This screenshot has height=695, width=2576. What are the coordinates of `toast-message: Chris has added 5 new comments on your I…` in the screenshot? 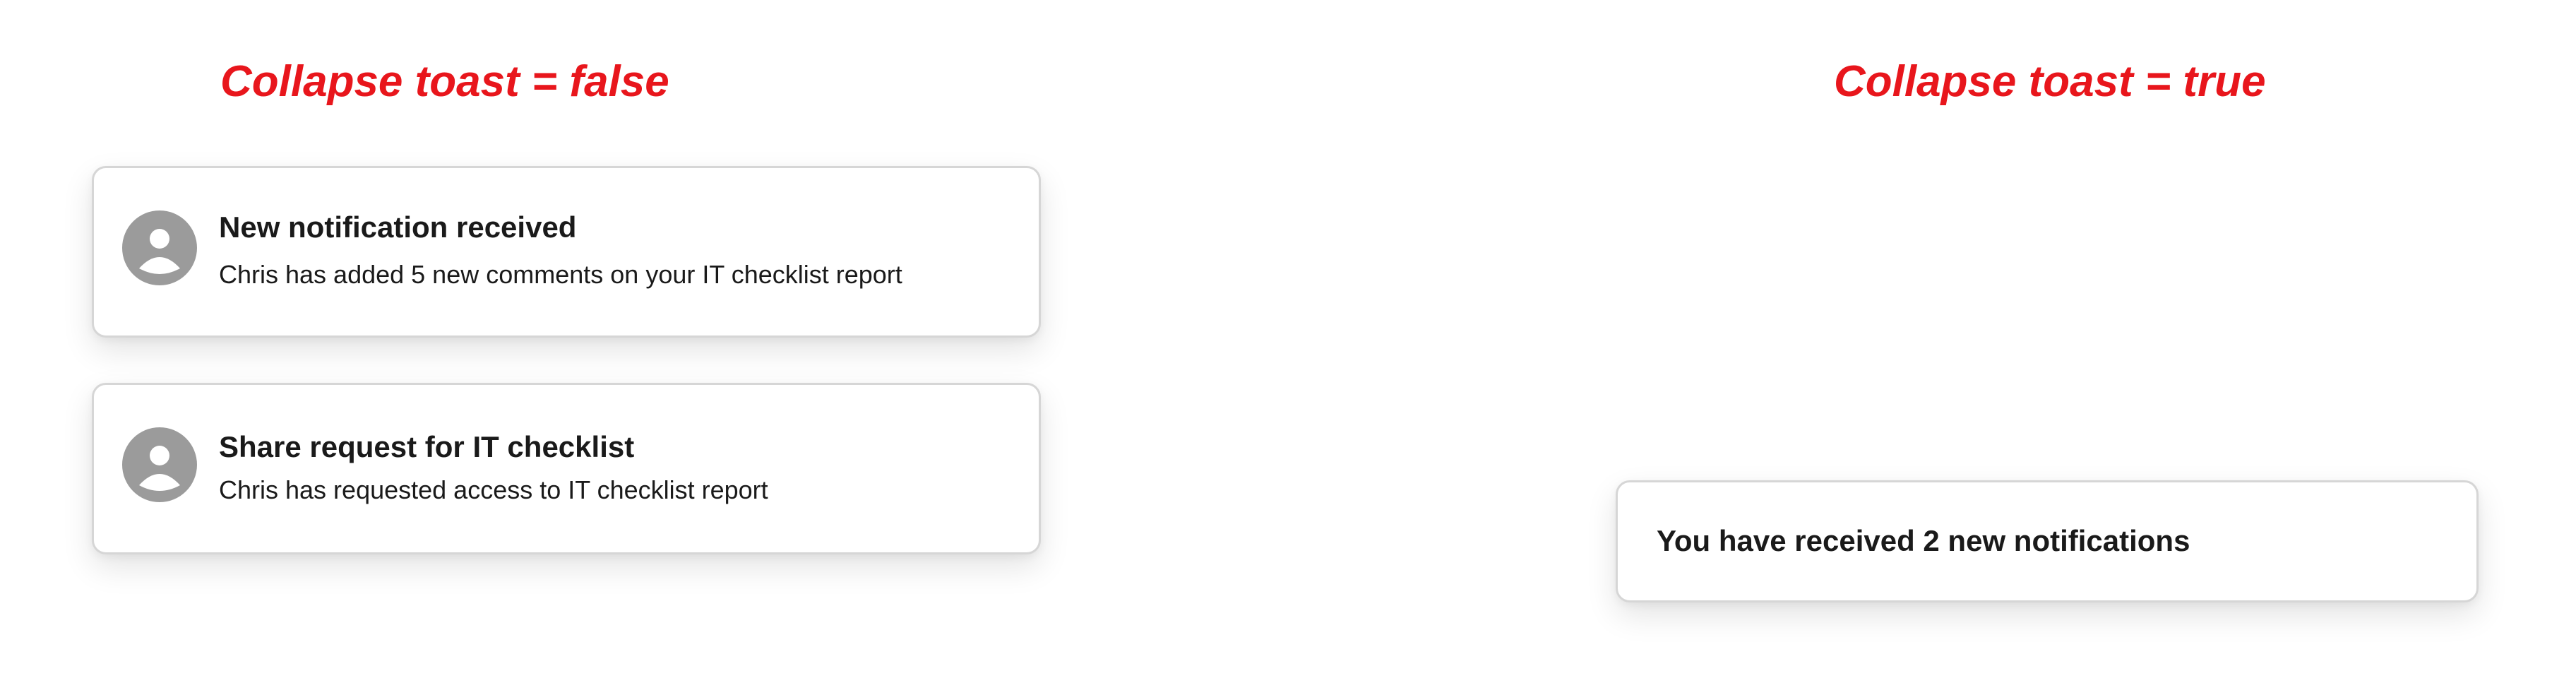 It's located at (560, 274).